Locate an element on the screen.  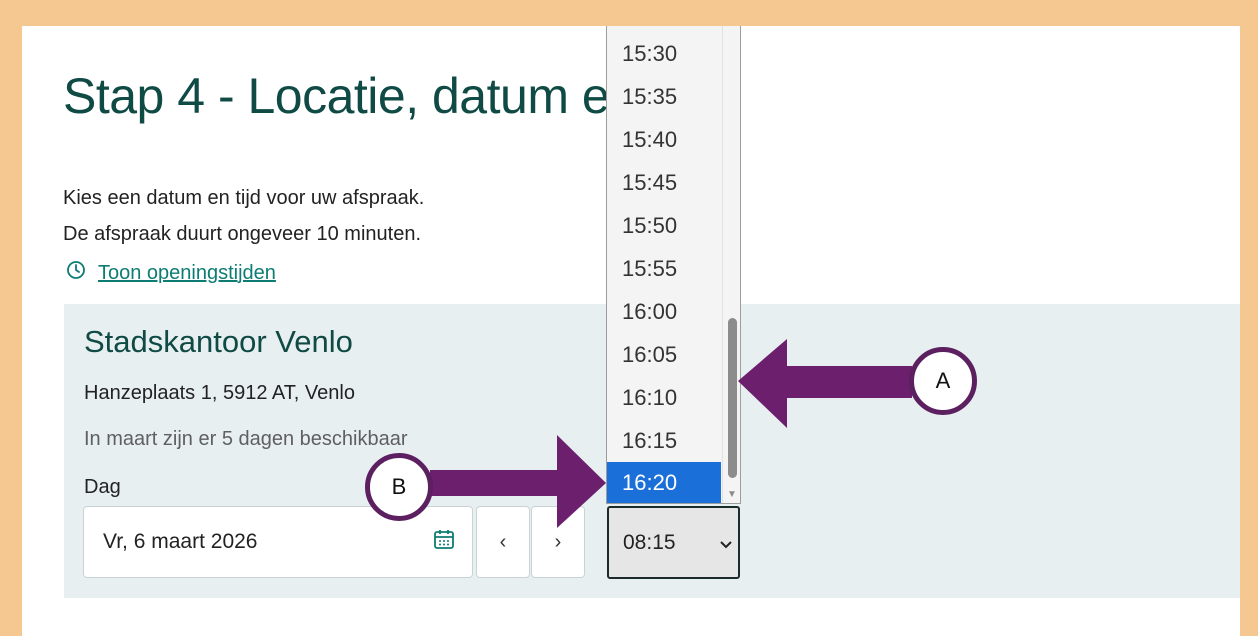
arrow-b is located at coordinates (518, 481).